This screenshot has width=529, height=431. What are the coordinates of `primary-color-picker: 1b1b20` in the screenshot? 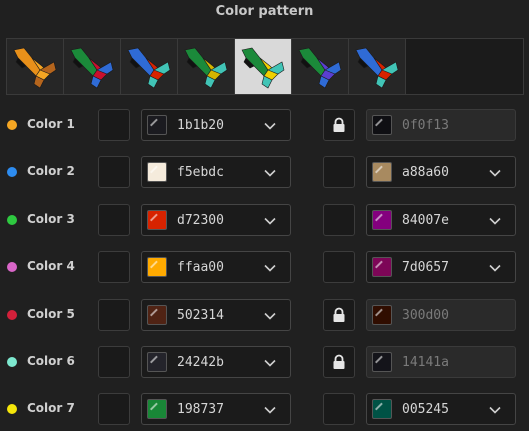 It's located at (216, 125).